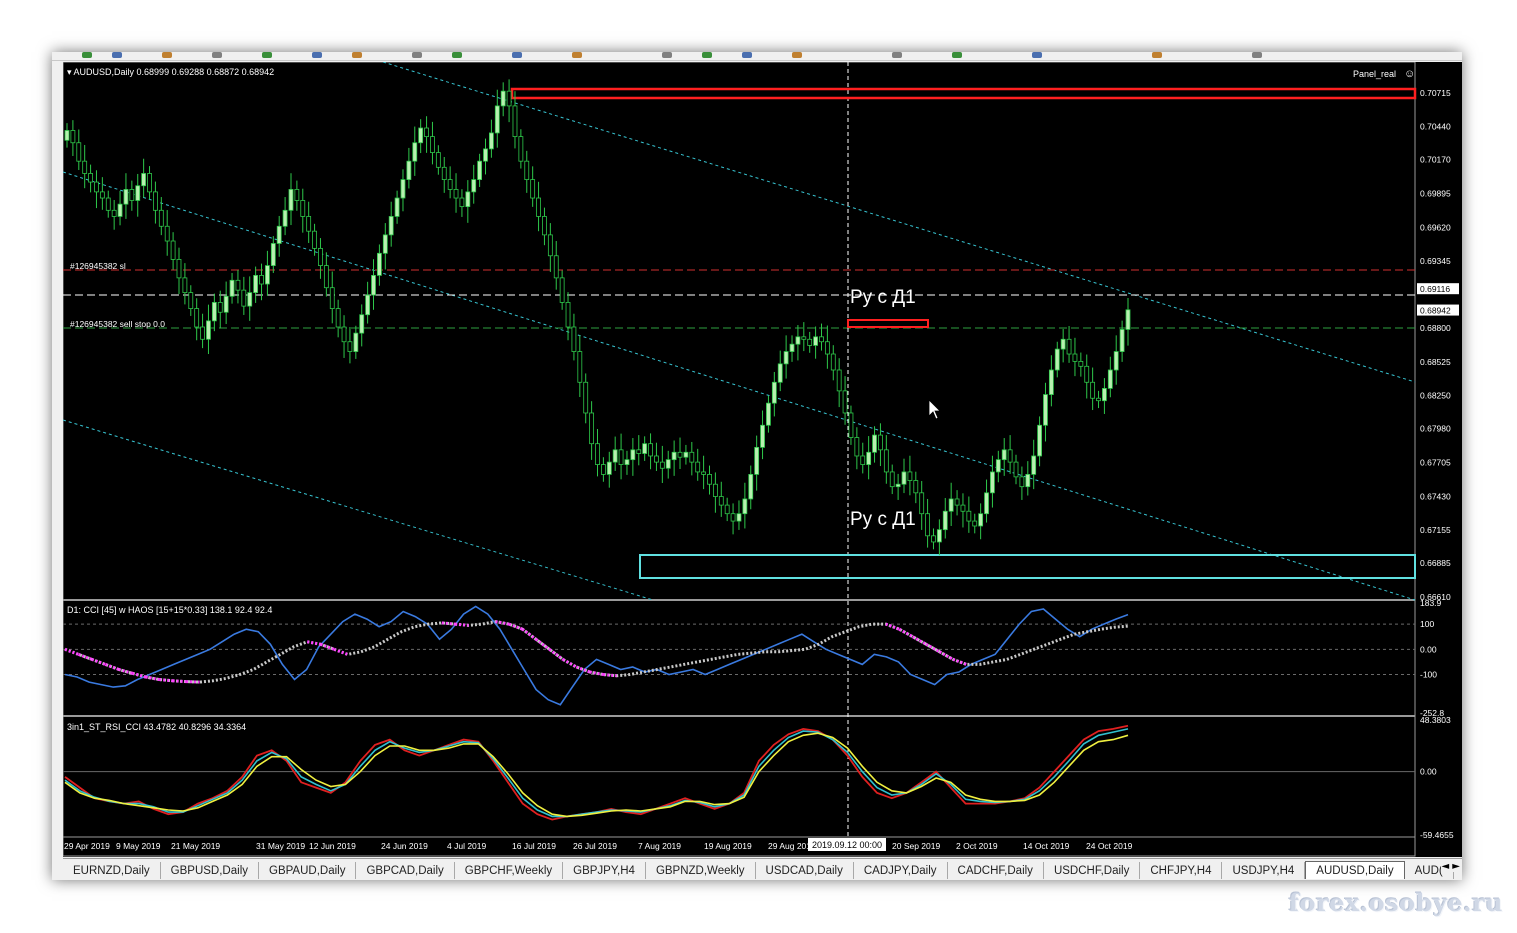 The image size is (1517, 933). What do you see at coordinates (71, 651) in the screenshot?
I see `haos-falling-segment` at bounding box center [71, 651].